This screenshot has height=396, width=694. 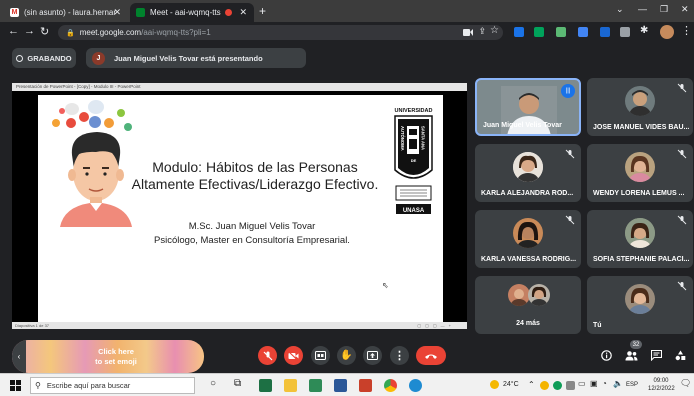 What do you see at coordinates (29, 31) in the screenshot?
I see `forward-button: →` at bounding box center [29, 31].